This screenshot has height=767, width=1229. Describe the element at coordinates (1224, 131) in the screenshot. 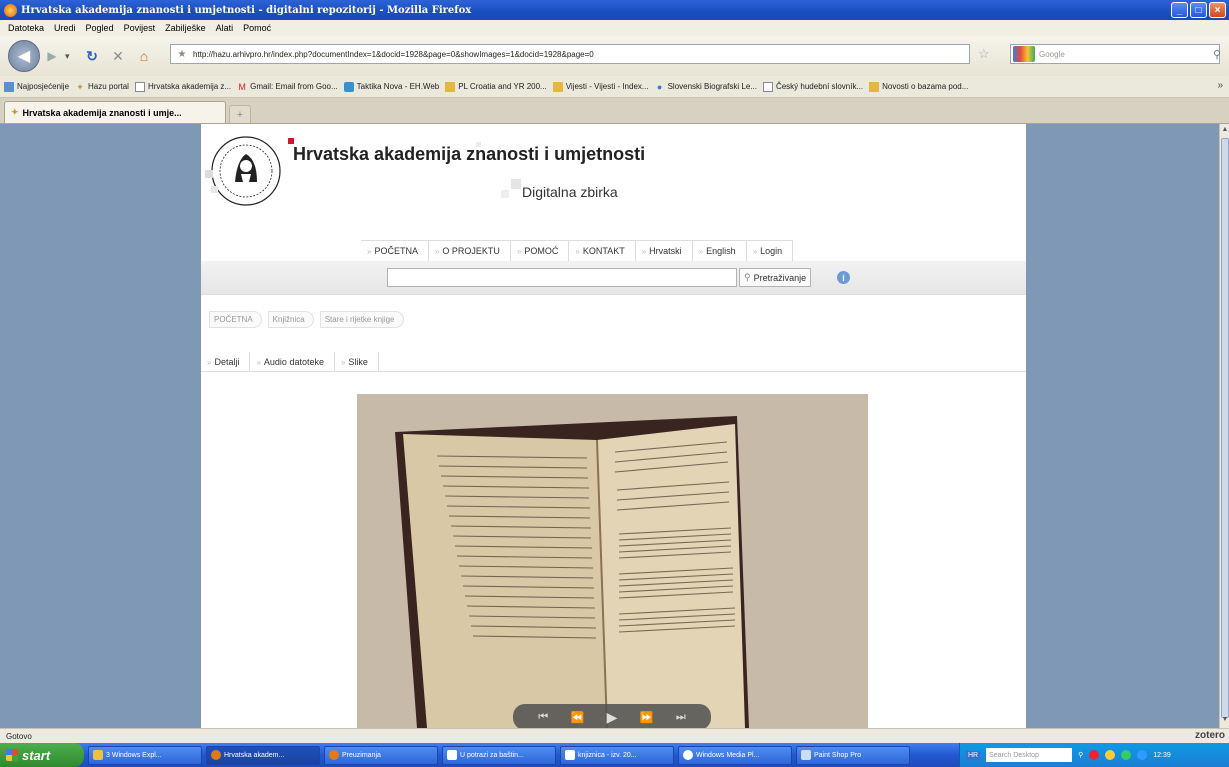

I see `scroll-up-icon: ▲` at that location.